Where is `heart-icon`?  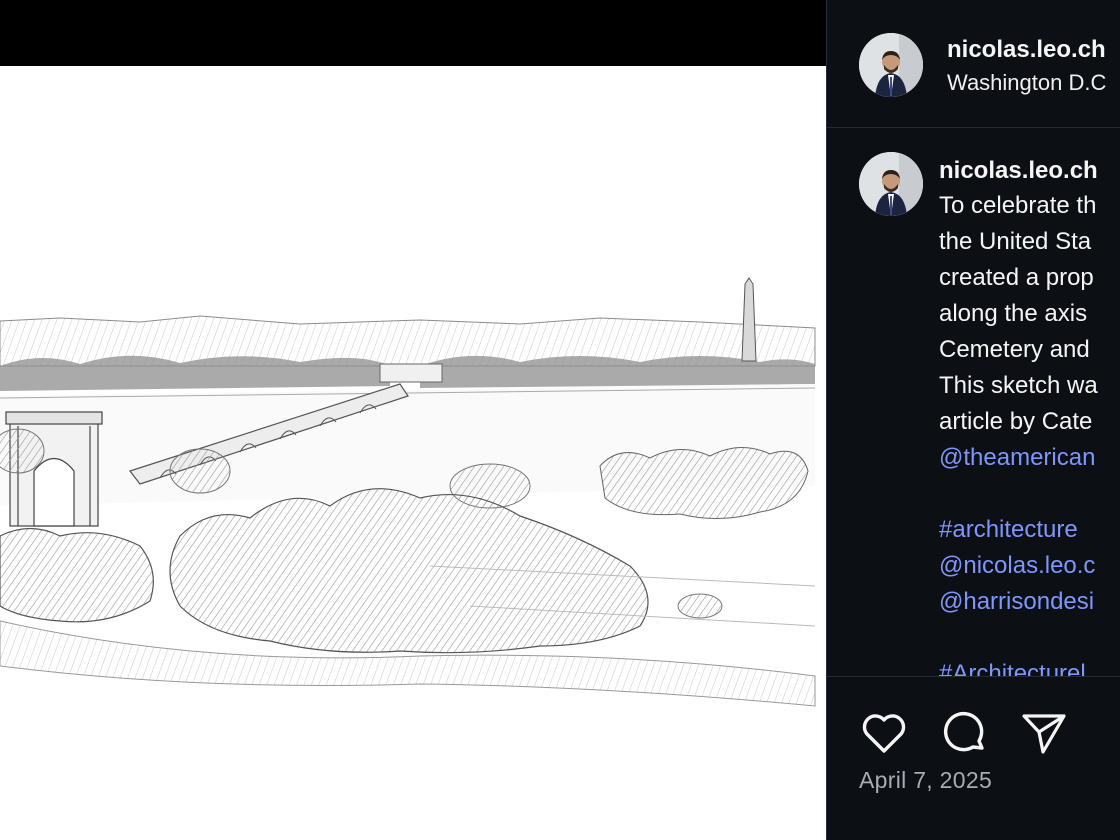
heart-icon is located at coordinates (884, 733).